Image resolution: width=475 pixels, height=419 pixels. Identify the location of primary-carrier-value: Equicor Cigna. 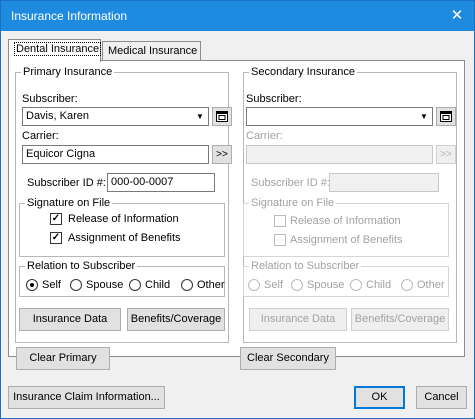
(61, 154).